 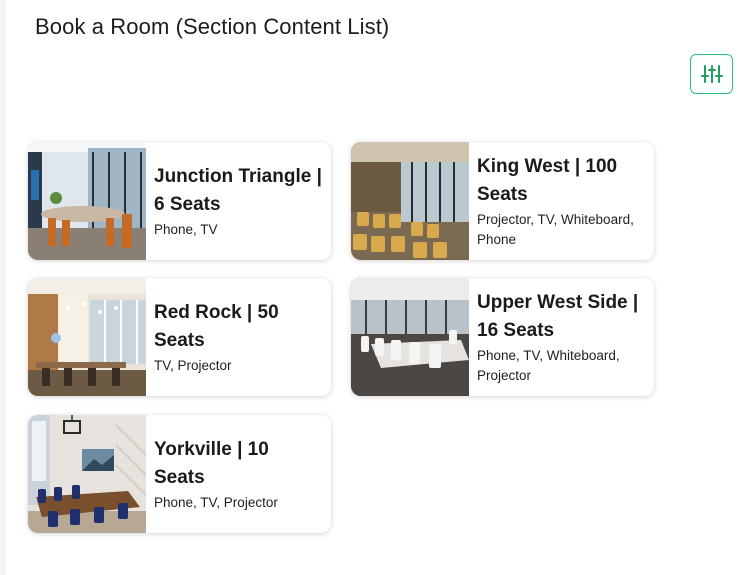 I want to click on room-card-body: Junction Triangle | 6 Seats Phone, TV, so click(x=238, y=201).